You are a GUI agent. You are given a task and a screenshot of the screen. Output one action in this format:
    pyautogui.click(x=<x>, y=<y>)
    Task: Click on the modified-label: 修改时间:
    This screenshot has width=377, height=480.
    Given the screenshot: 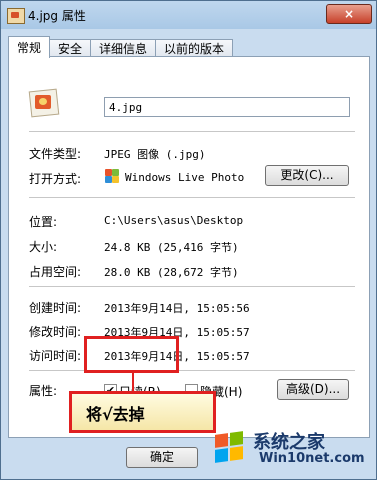 What is the action you would take?
    pyautogui.click(x=55, y=332)
    